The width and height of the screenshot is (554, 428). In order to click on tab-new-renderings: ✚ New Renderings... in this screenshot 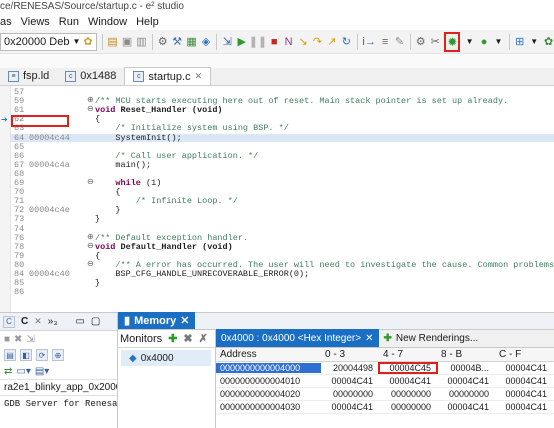, I will do `click(431, 338)`.